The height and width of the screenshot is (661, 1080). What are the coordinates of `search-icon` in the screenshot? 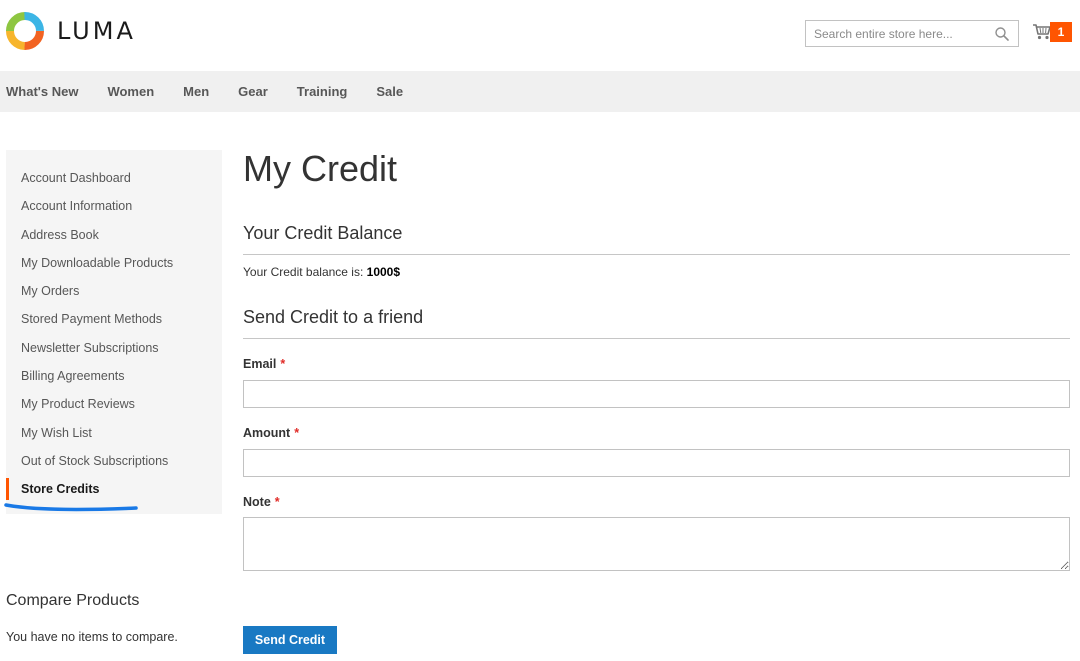 It's located at (1002, 34).